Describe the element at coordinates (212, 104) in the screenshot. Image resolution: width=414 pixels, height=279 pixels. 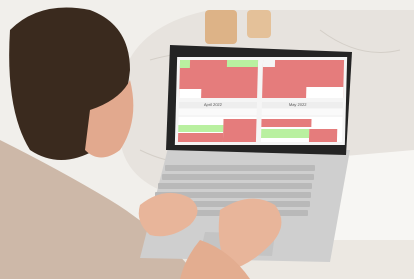
I see `month-label-april: April 2022` at that location.